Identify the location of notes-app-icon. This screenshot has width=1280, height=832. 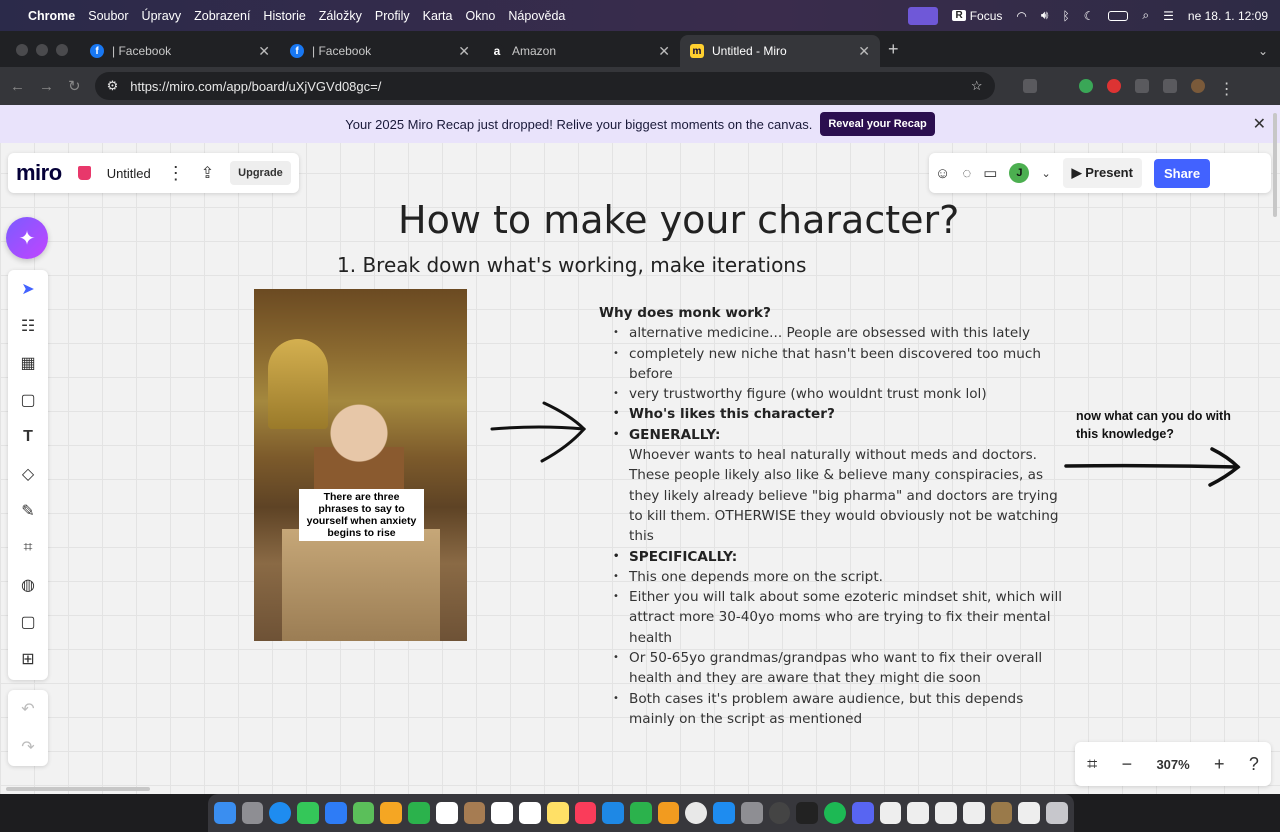
(474, 813).